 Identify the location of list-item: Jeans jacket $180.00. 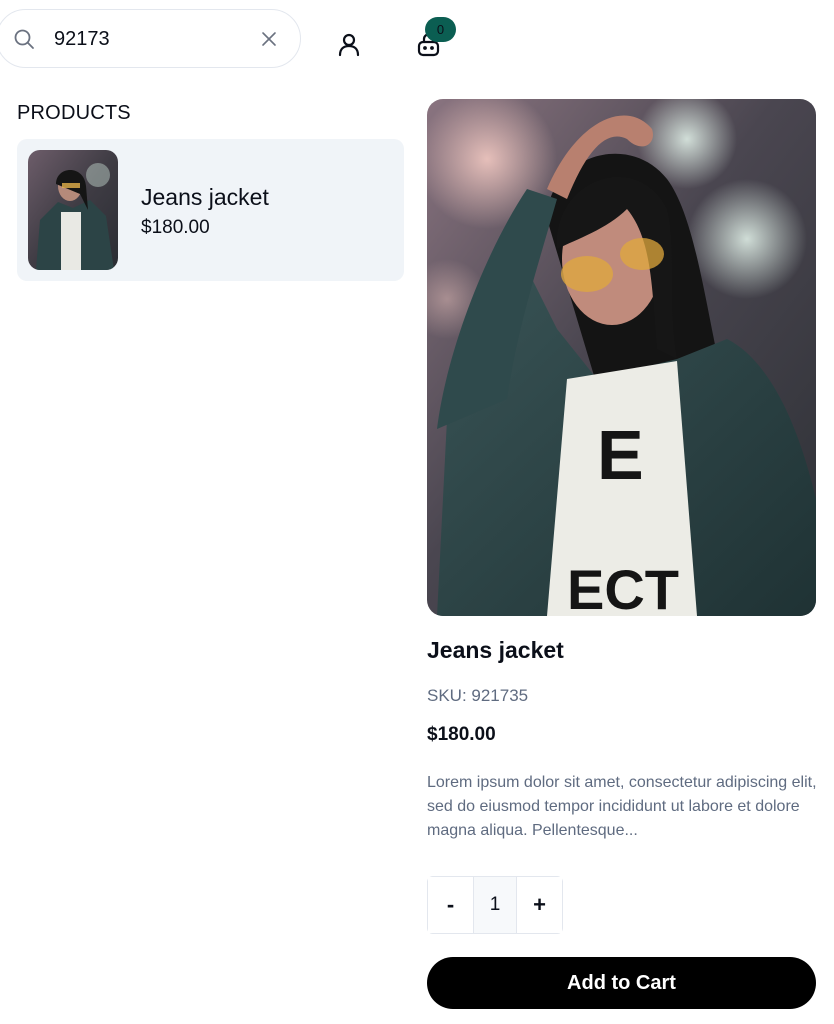
(210, 210).